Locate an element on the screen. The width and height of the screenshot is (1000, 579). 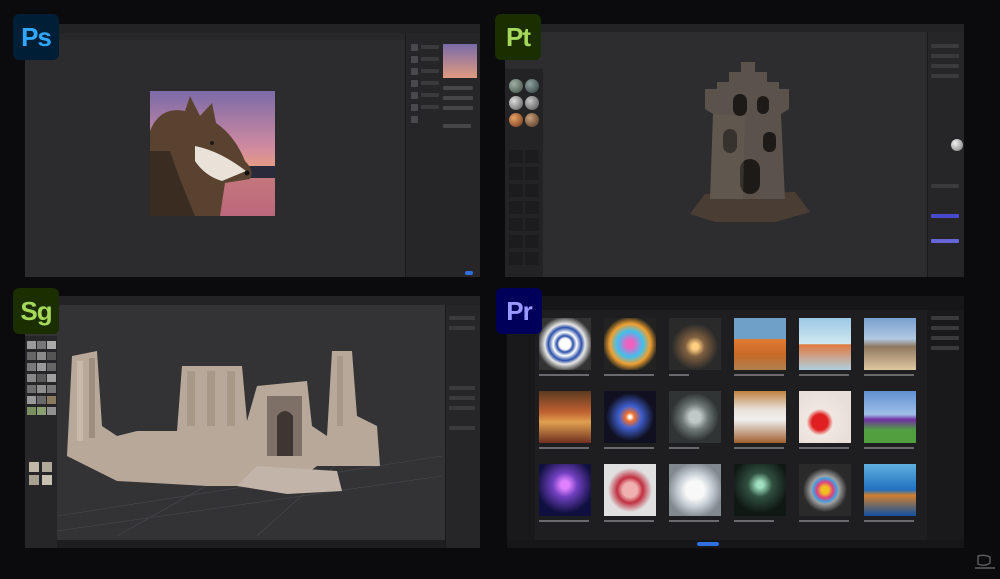
layer-thumbnail is located at coordinates (460, 61).